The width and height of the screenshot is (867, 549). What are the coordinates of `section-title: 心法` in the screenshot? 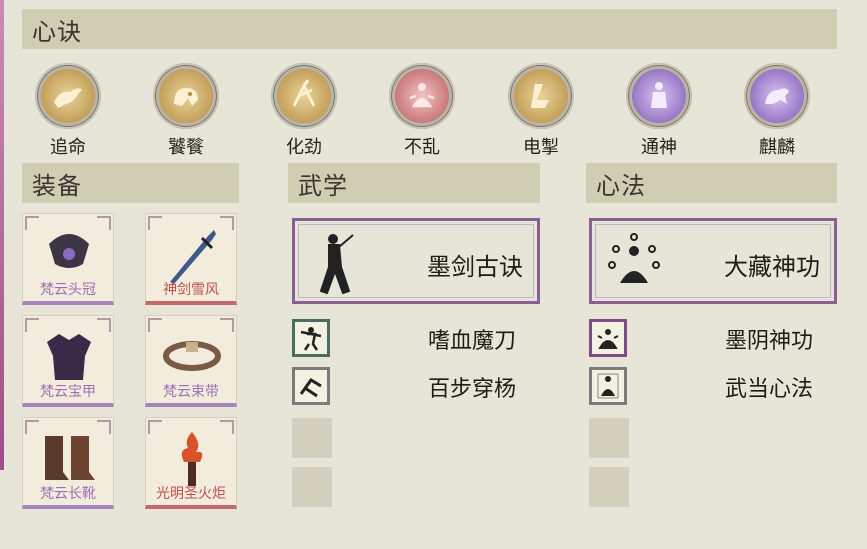 It's located at (621, 185).